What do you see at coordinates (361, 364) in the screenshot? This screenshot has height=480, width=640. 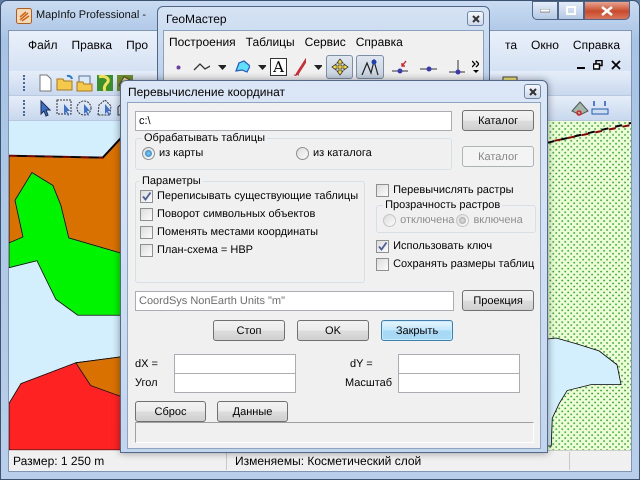 I see `field-label: dY =` at bounding box center [361, 364].